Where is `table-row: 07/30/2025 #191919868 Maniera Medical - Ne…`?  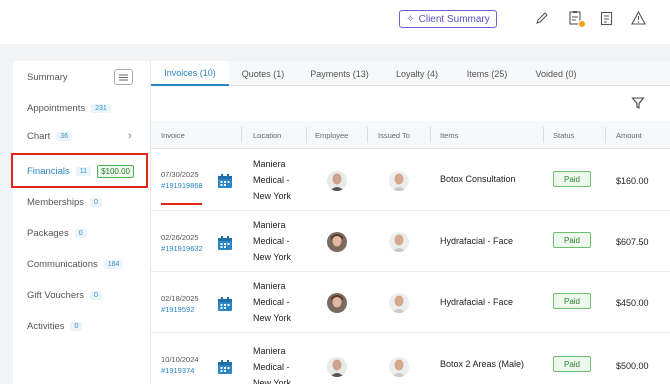 table-row: 07/30/2025 #191919868 Maniera Medical - Ne… is located at coordinates (410, 180).